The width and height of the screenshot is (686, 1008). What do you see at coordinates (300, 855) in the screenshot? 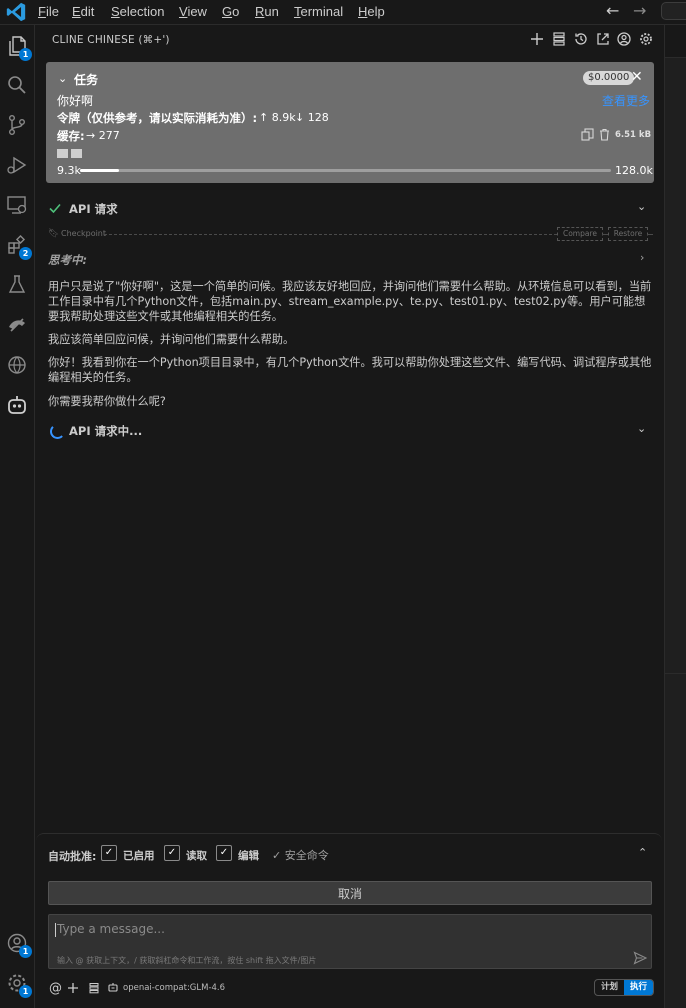
I see `safe-command-option: ✓ 安全命令` at bounding box center [300, 855].